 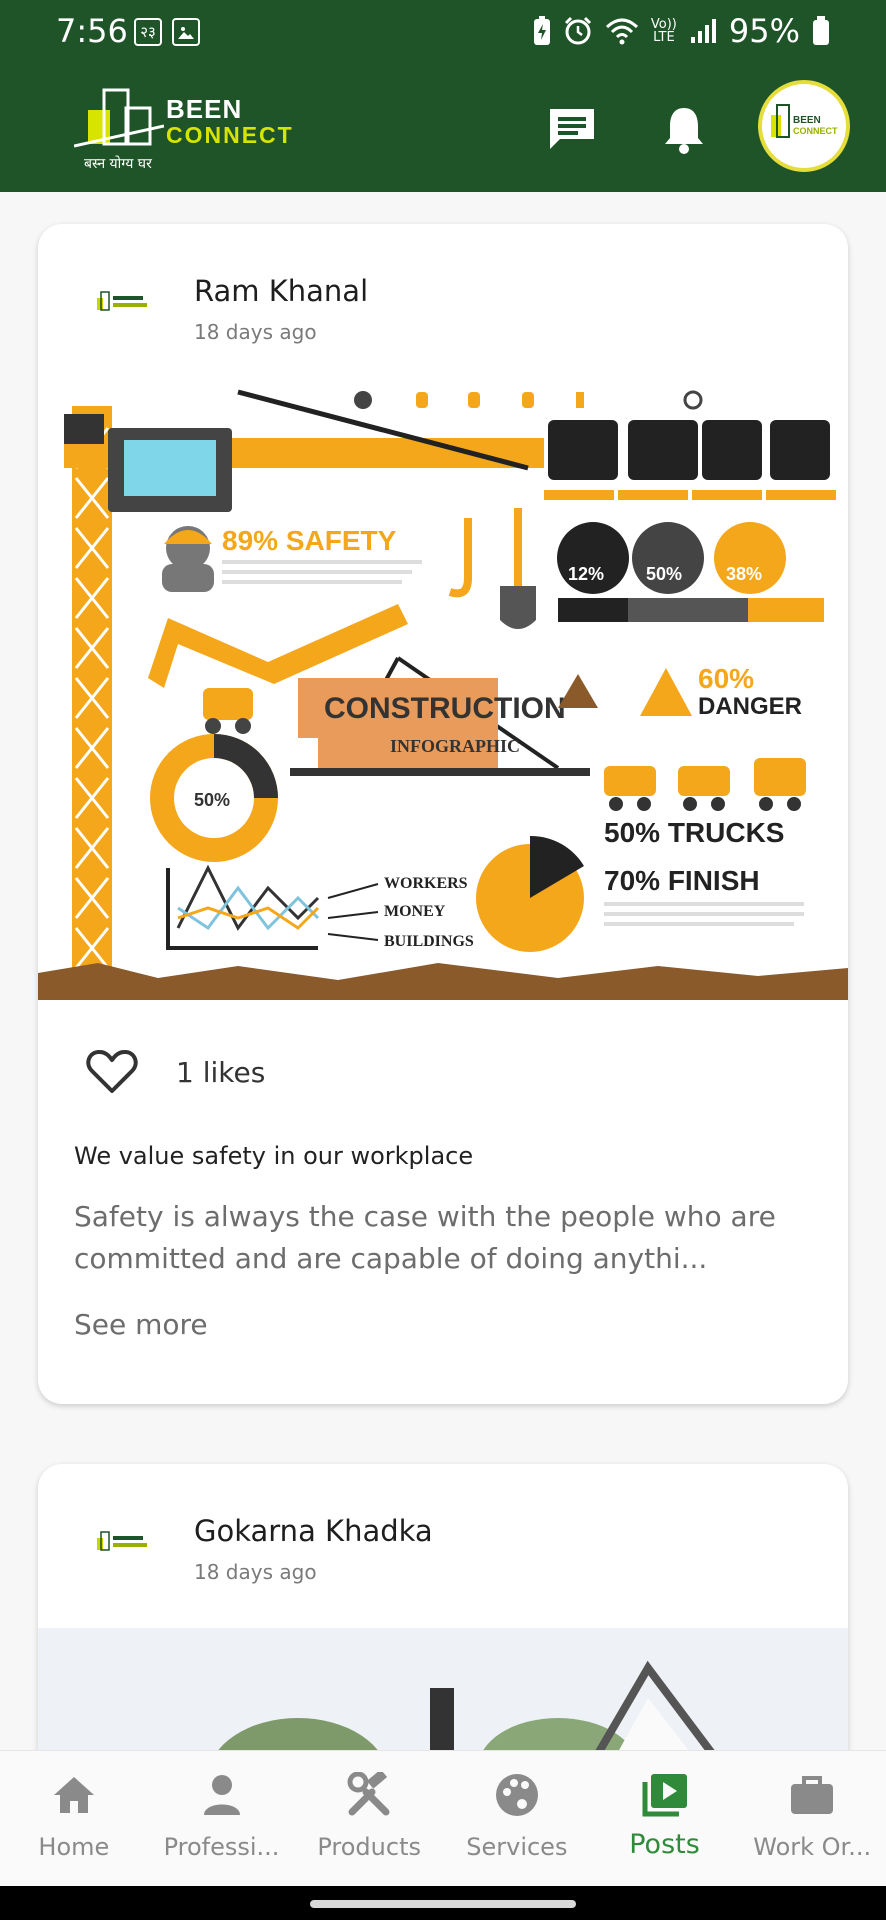 What do you see at coordinates (455, 746) in the screenshot?
I see `svg-text: INFOGRAPHIC` at bounding box center [455, 746].